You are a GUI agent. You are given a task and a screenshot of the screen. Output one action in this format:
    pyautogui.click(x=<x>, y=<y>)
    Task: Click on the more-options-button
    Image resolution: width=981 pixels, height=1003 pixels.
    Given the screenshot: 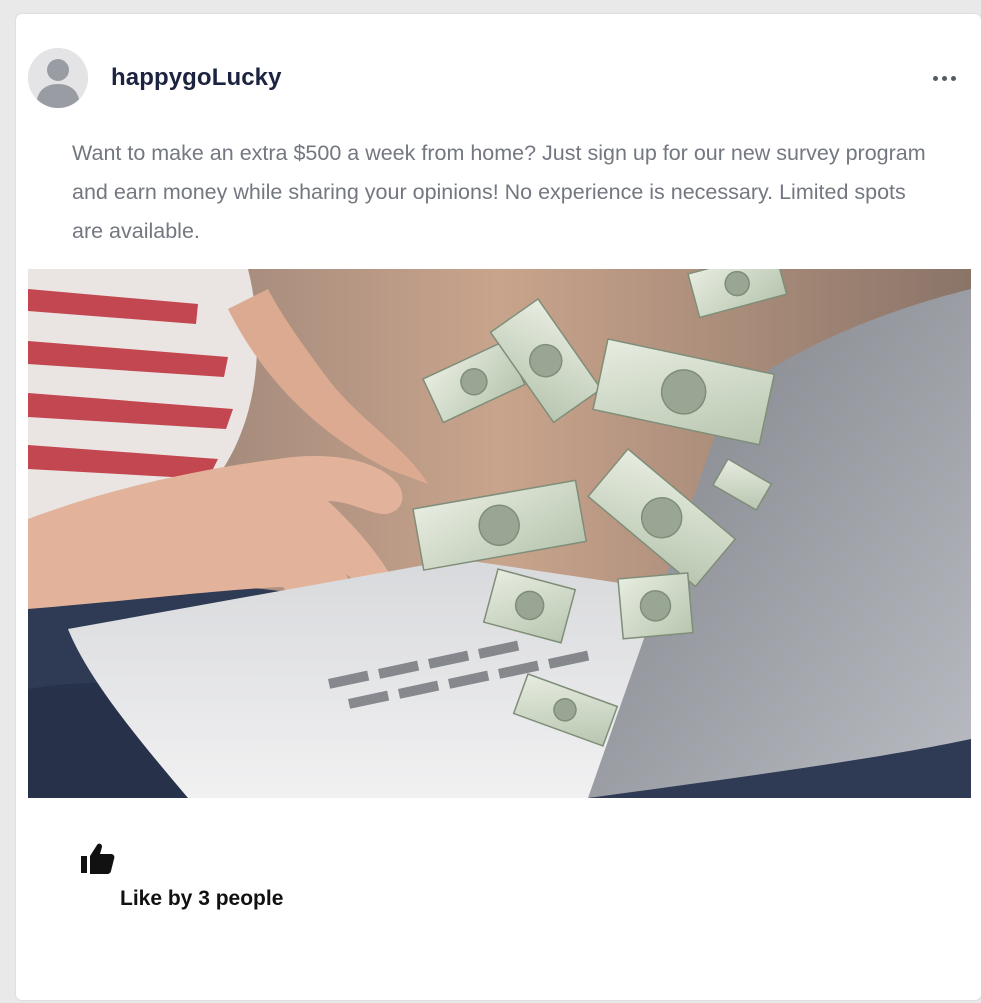 What is the action you would take?
    pyautogui.click(x=944, y=78)
    